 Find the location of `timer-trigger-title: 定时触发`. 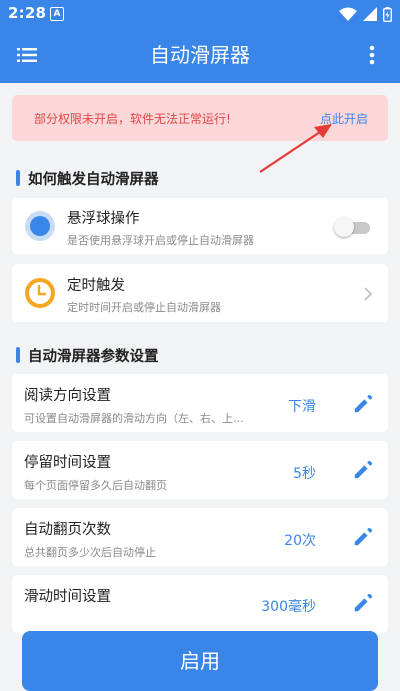

timer-trigger-title: 定时触发 is located at coordinates (96, 286).